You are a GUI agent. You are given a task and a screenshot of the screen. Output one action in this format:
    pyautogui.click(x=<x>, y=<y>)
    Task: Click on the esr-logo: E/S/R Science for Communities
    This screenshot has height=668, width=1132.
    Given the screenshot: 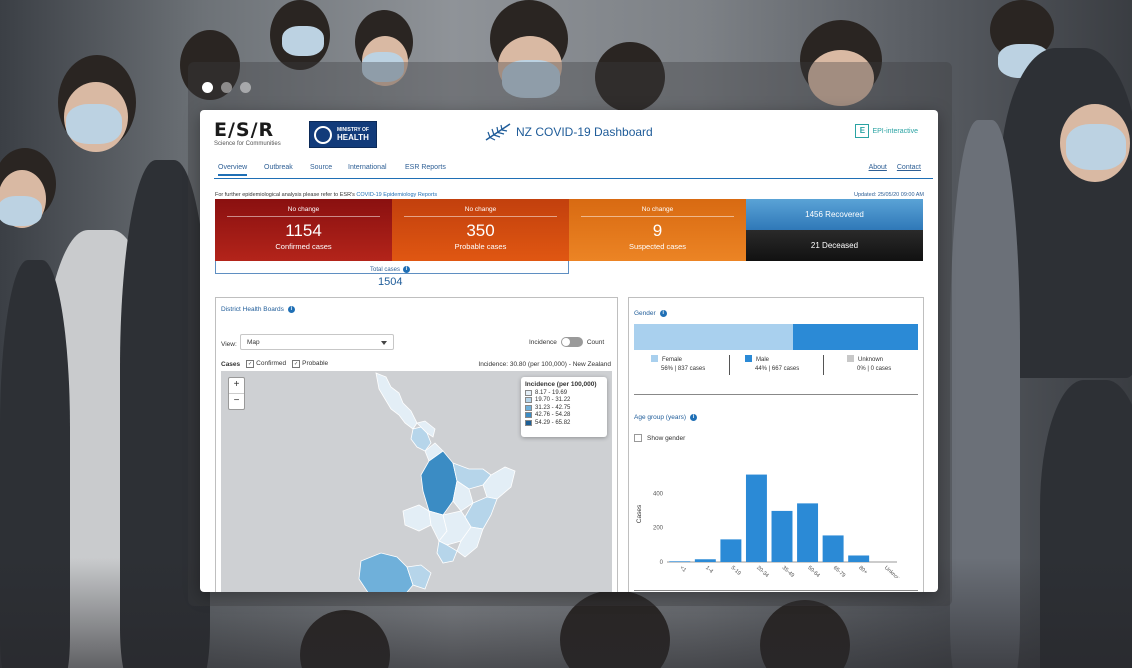 What is the action you would take?
    pyautogui.click(x=247, y=133)
    